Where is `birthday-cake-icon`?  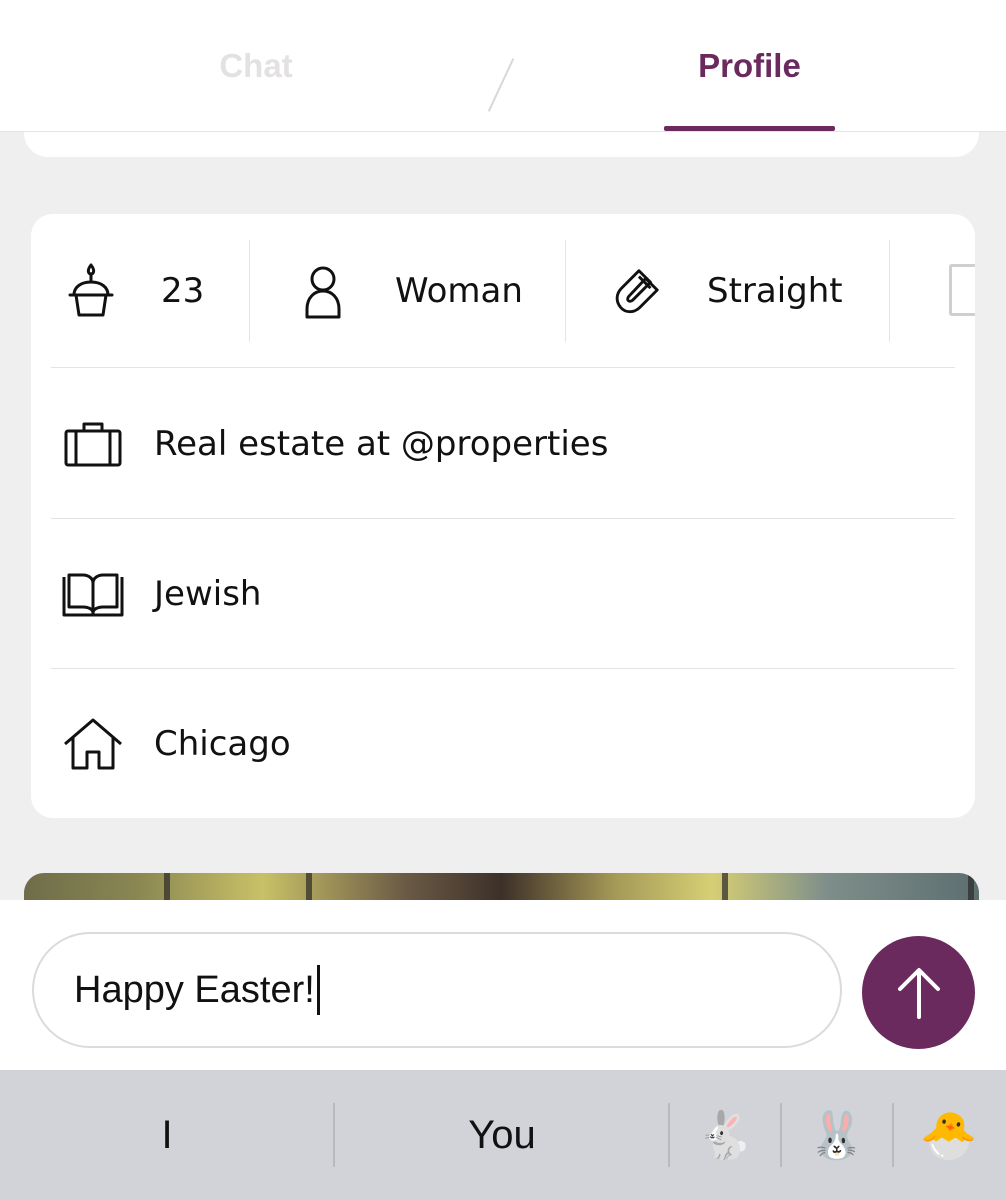
birthday-cake-icon is located at coordinates (91, 291).